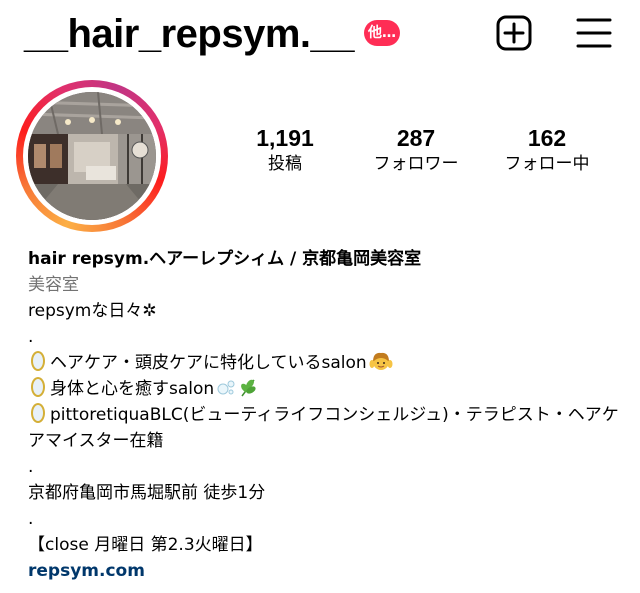  What do you see at coordinates (92, 311) in the screenshot?
I see `bio-line-1: repsymな日々✲` at bounding box center [92, 311].